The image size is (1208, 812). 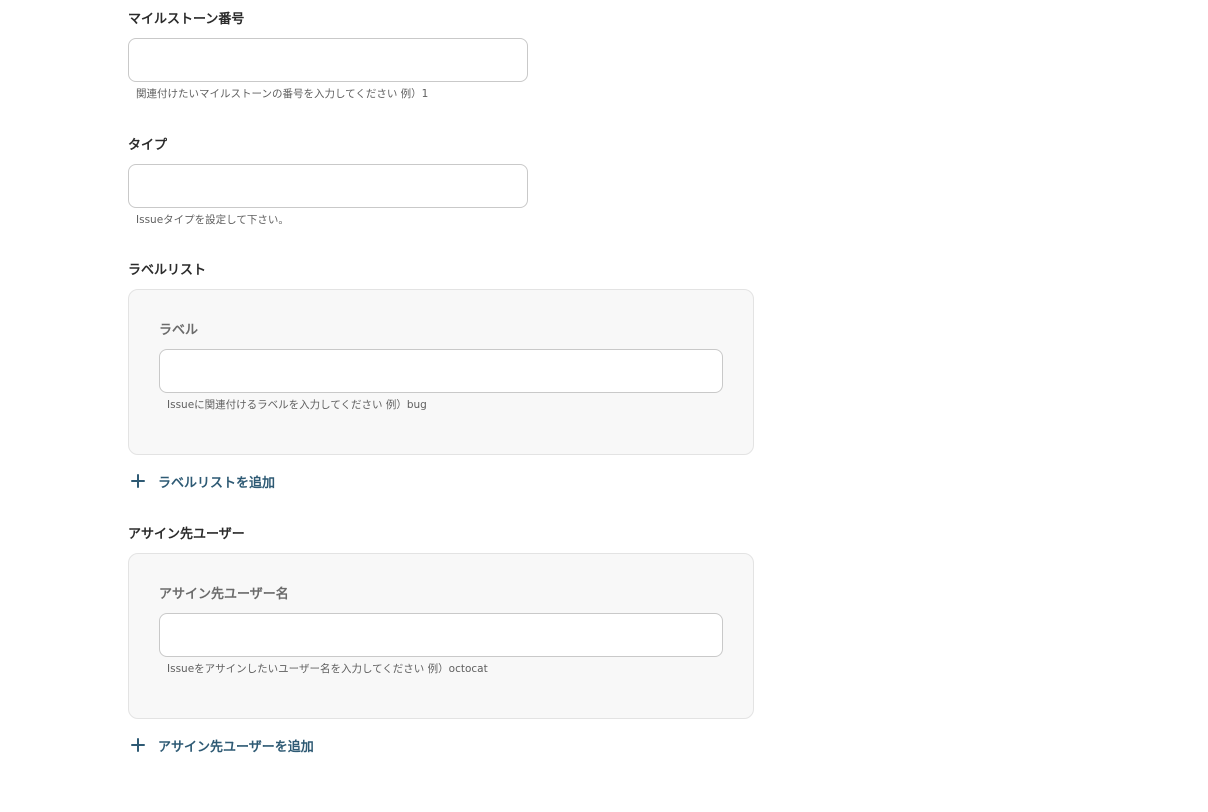 I want to click on type-label: タイプ, so click(x=148, y=145).